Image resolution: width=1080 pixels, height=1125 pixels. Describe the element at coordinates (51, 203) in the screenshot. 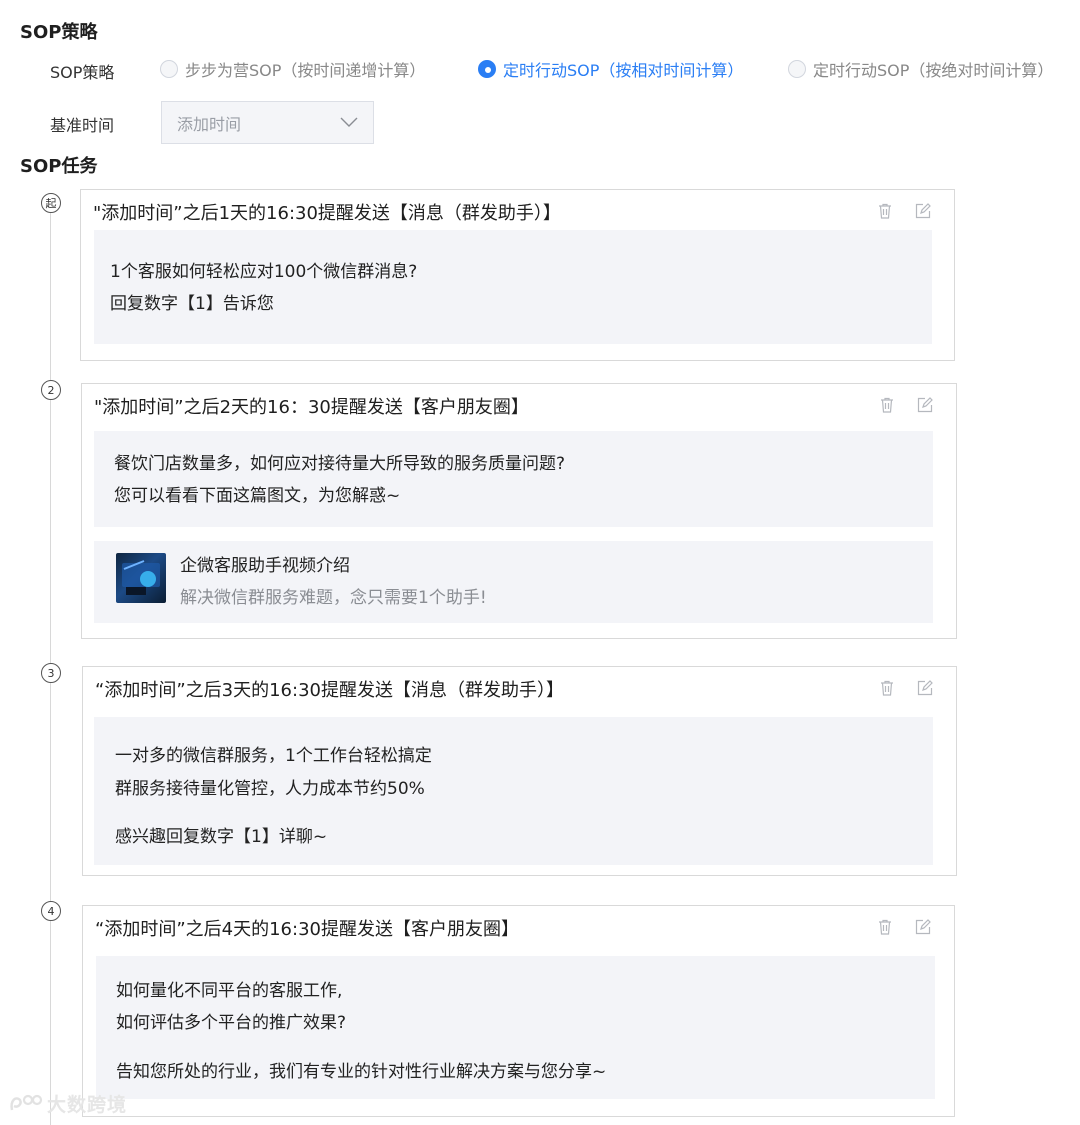

I see `step-number: 起` at that location.